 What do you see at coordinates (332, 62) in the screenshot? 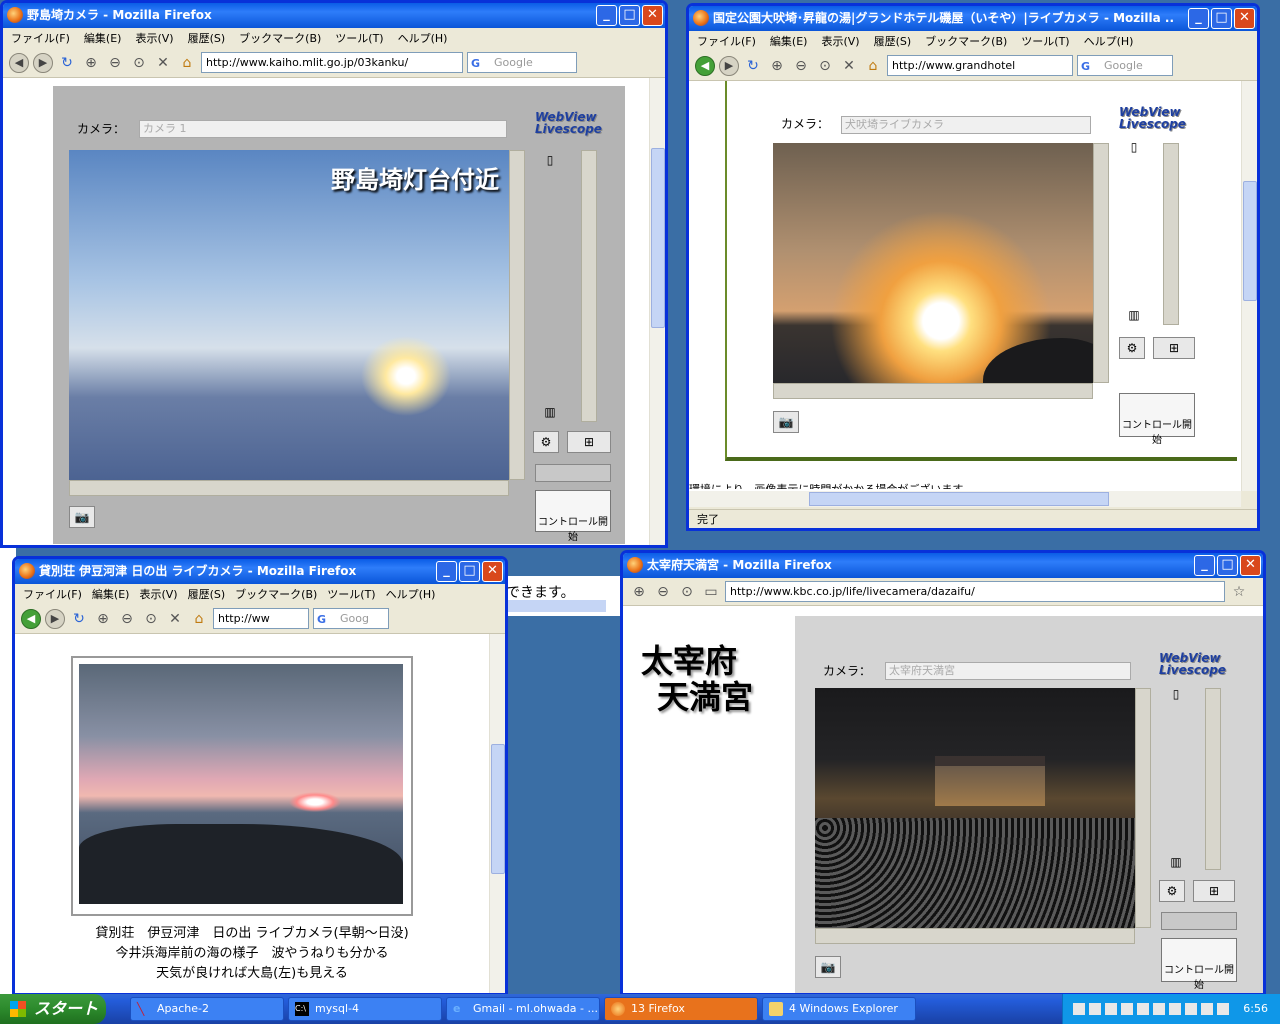
I see `url-bar: http://www.kaiho.mlit.go.jp/03kanku/` at bounding box center [332, 62].